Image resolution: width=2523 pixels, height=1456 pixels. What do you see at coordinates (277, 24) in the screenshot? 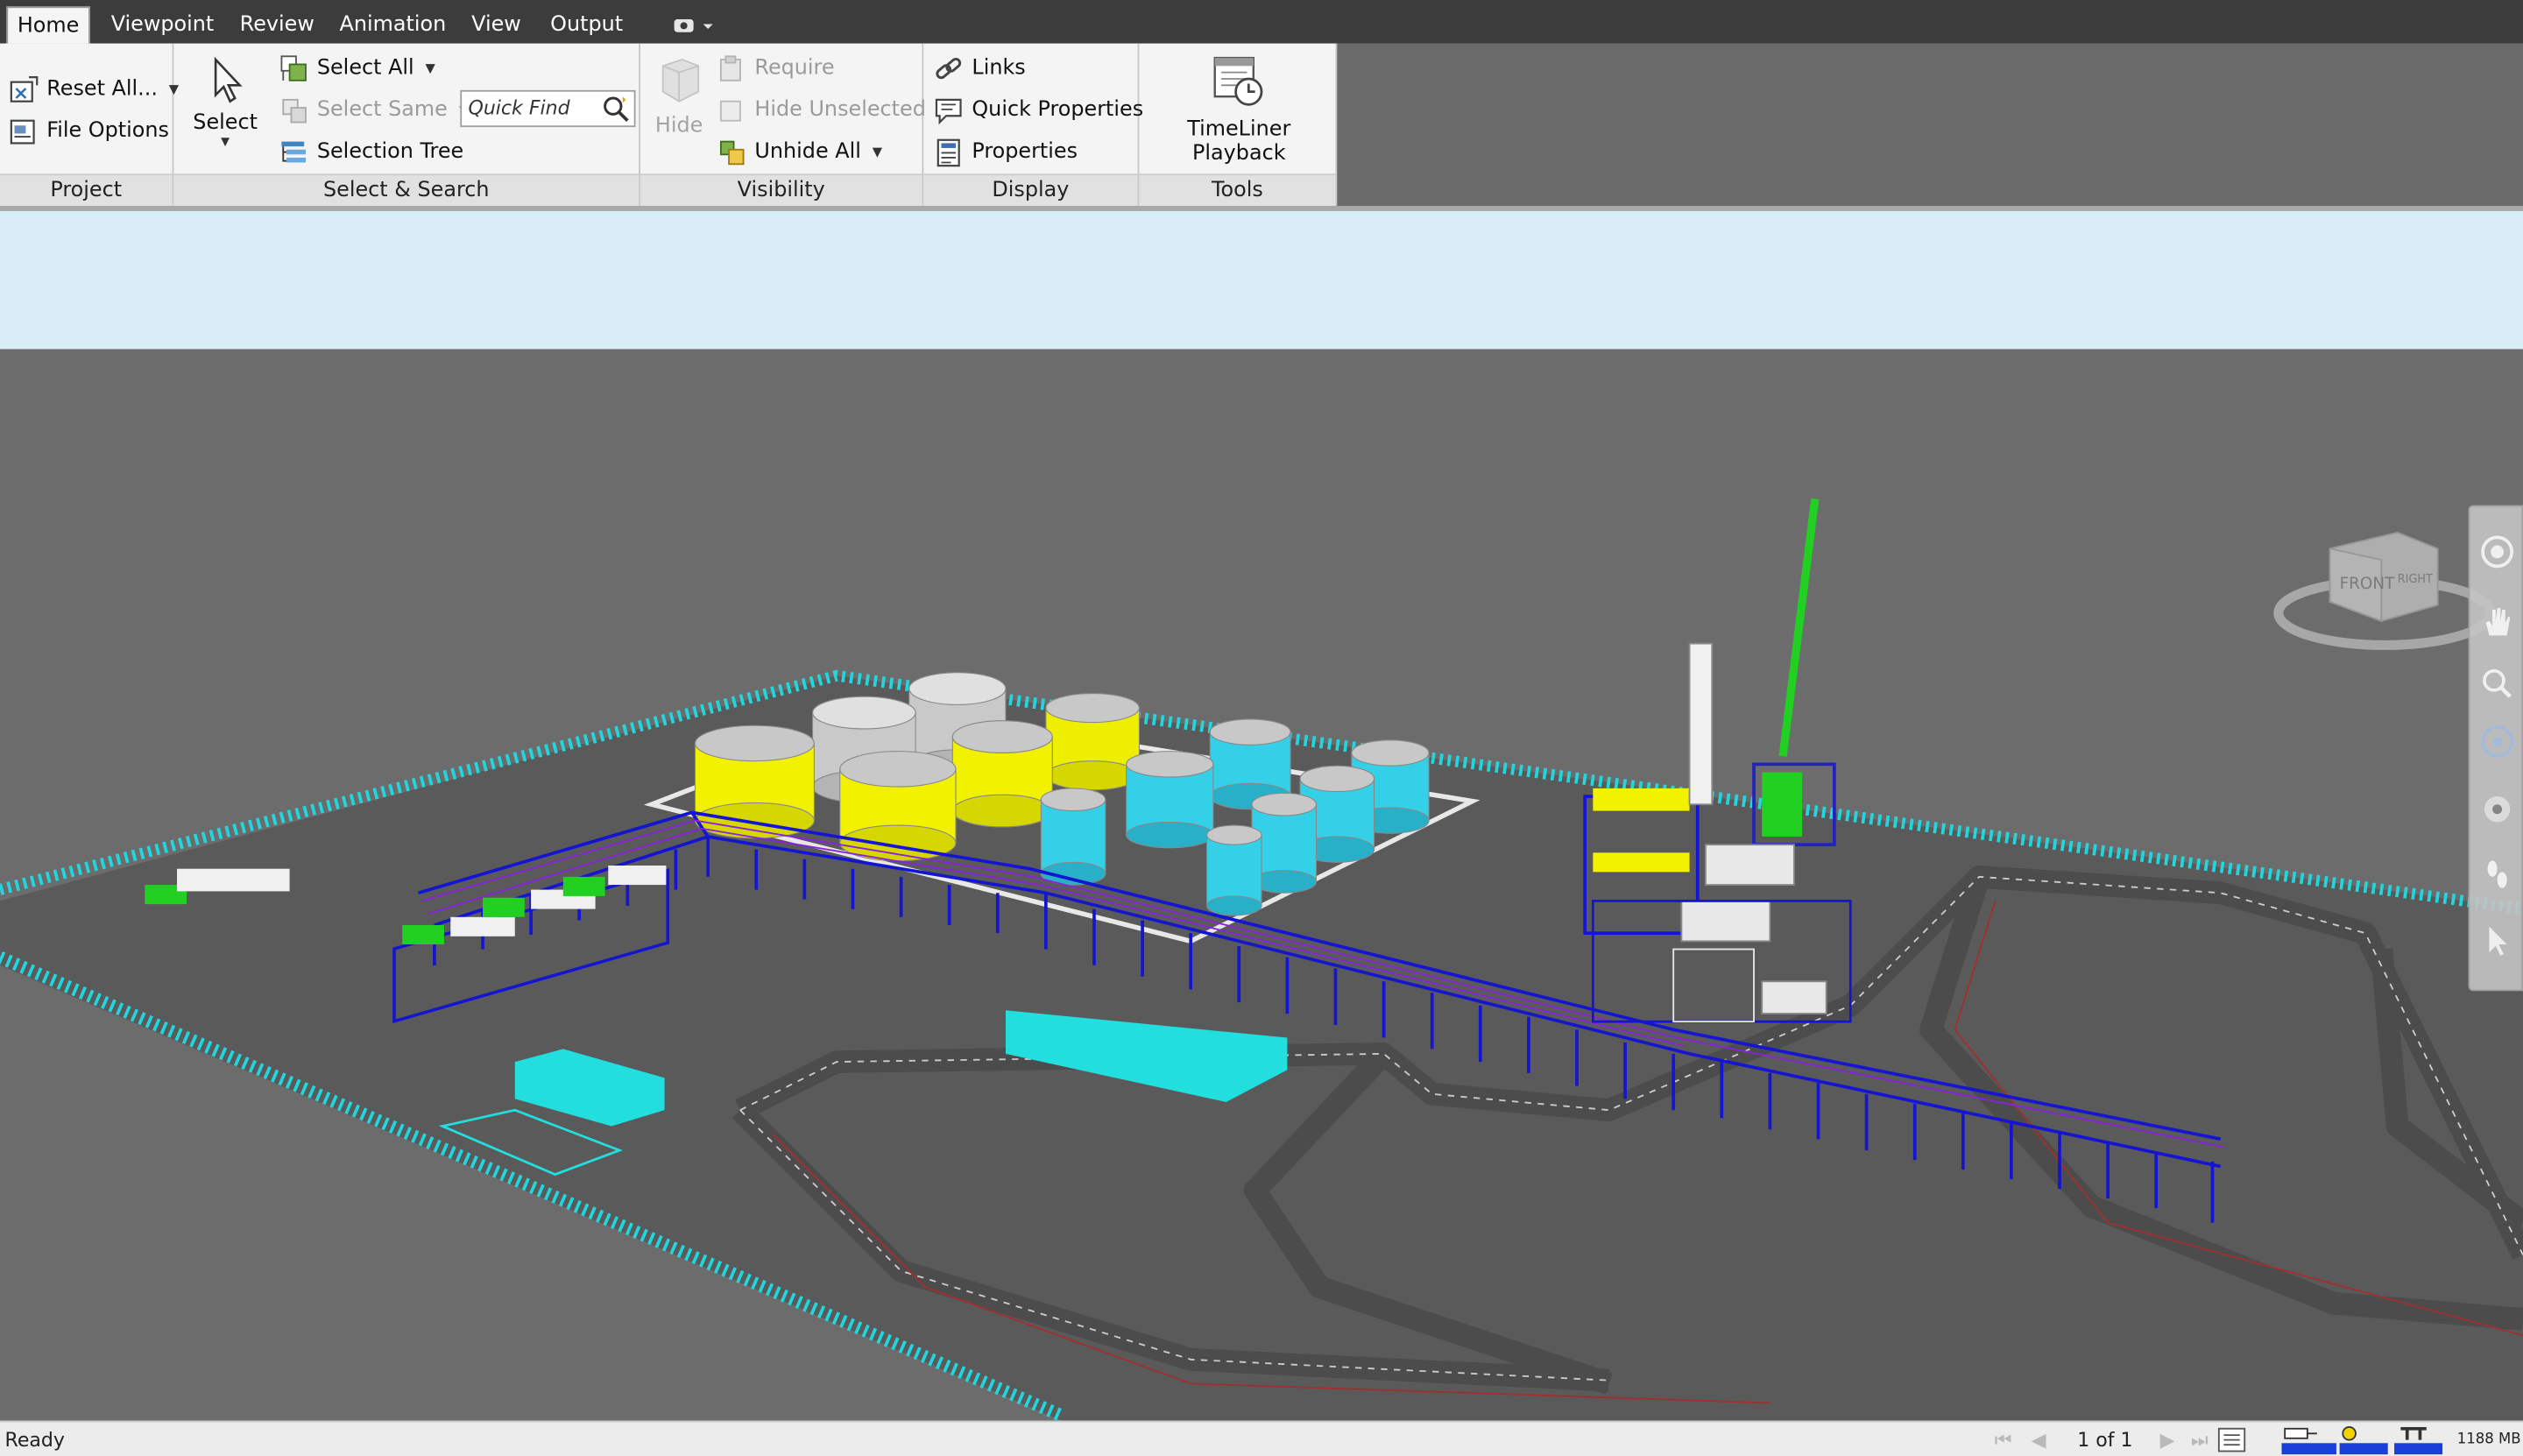
I see `tab-review: Review` at bounding box center [277, 24].